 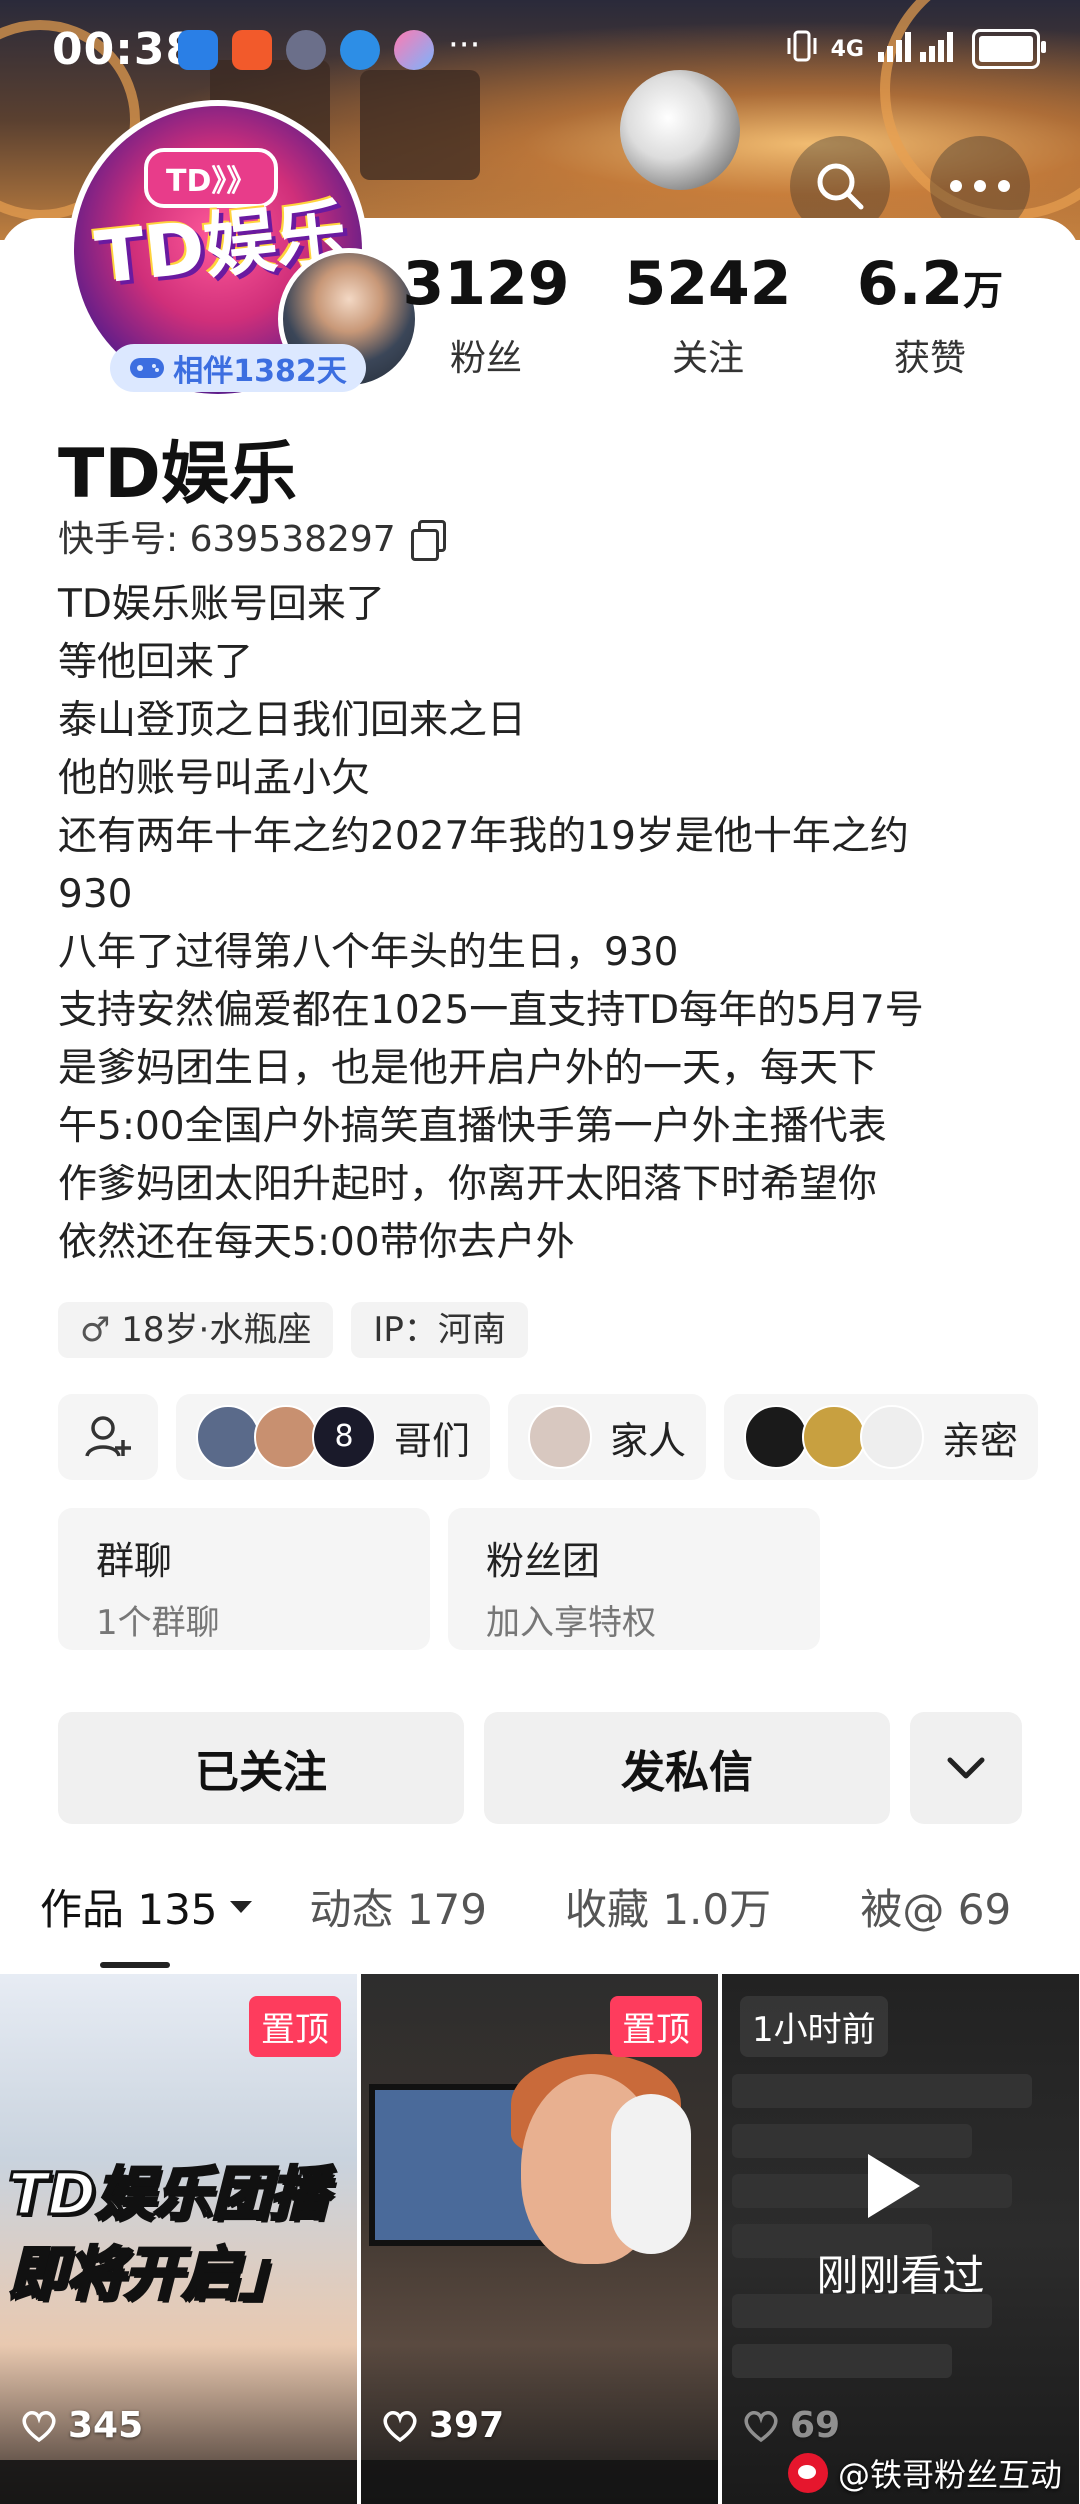 What do you see at coordinates (894, 2186) in the screenshot?
I see `play-icon` at bounding box center [894, 2186].